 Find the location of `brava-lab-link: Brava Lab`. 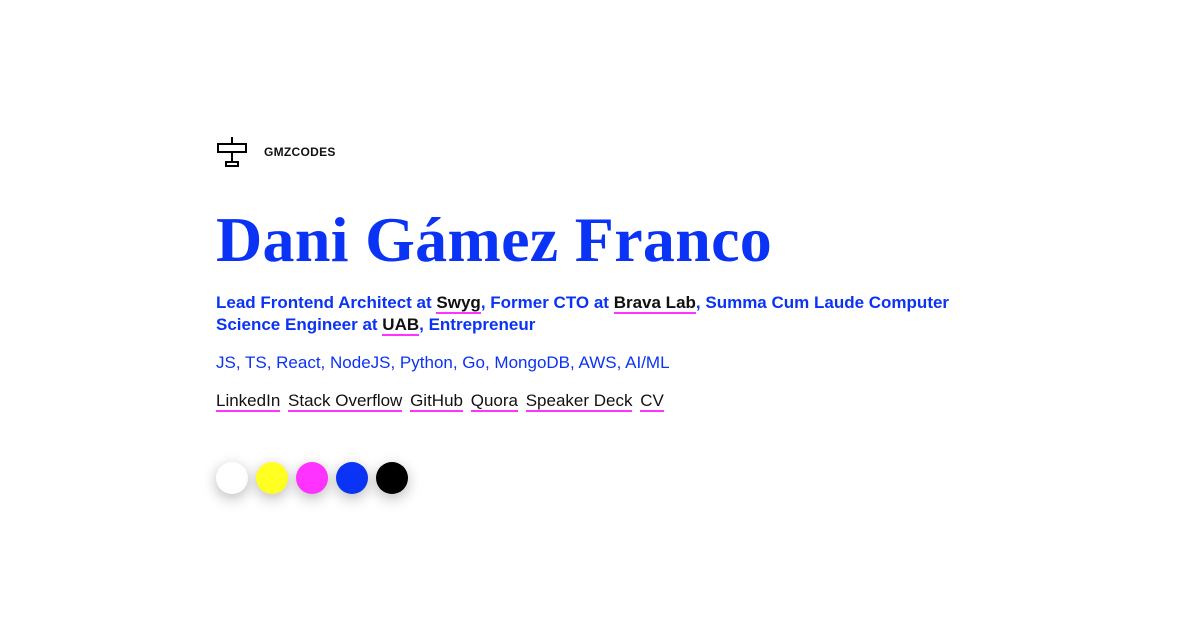

brava-lab-link: Brava Lab is located at coordinates (654, 303).